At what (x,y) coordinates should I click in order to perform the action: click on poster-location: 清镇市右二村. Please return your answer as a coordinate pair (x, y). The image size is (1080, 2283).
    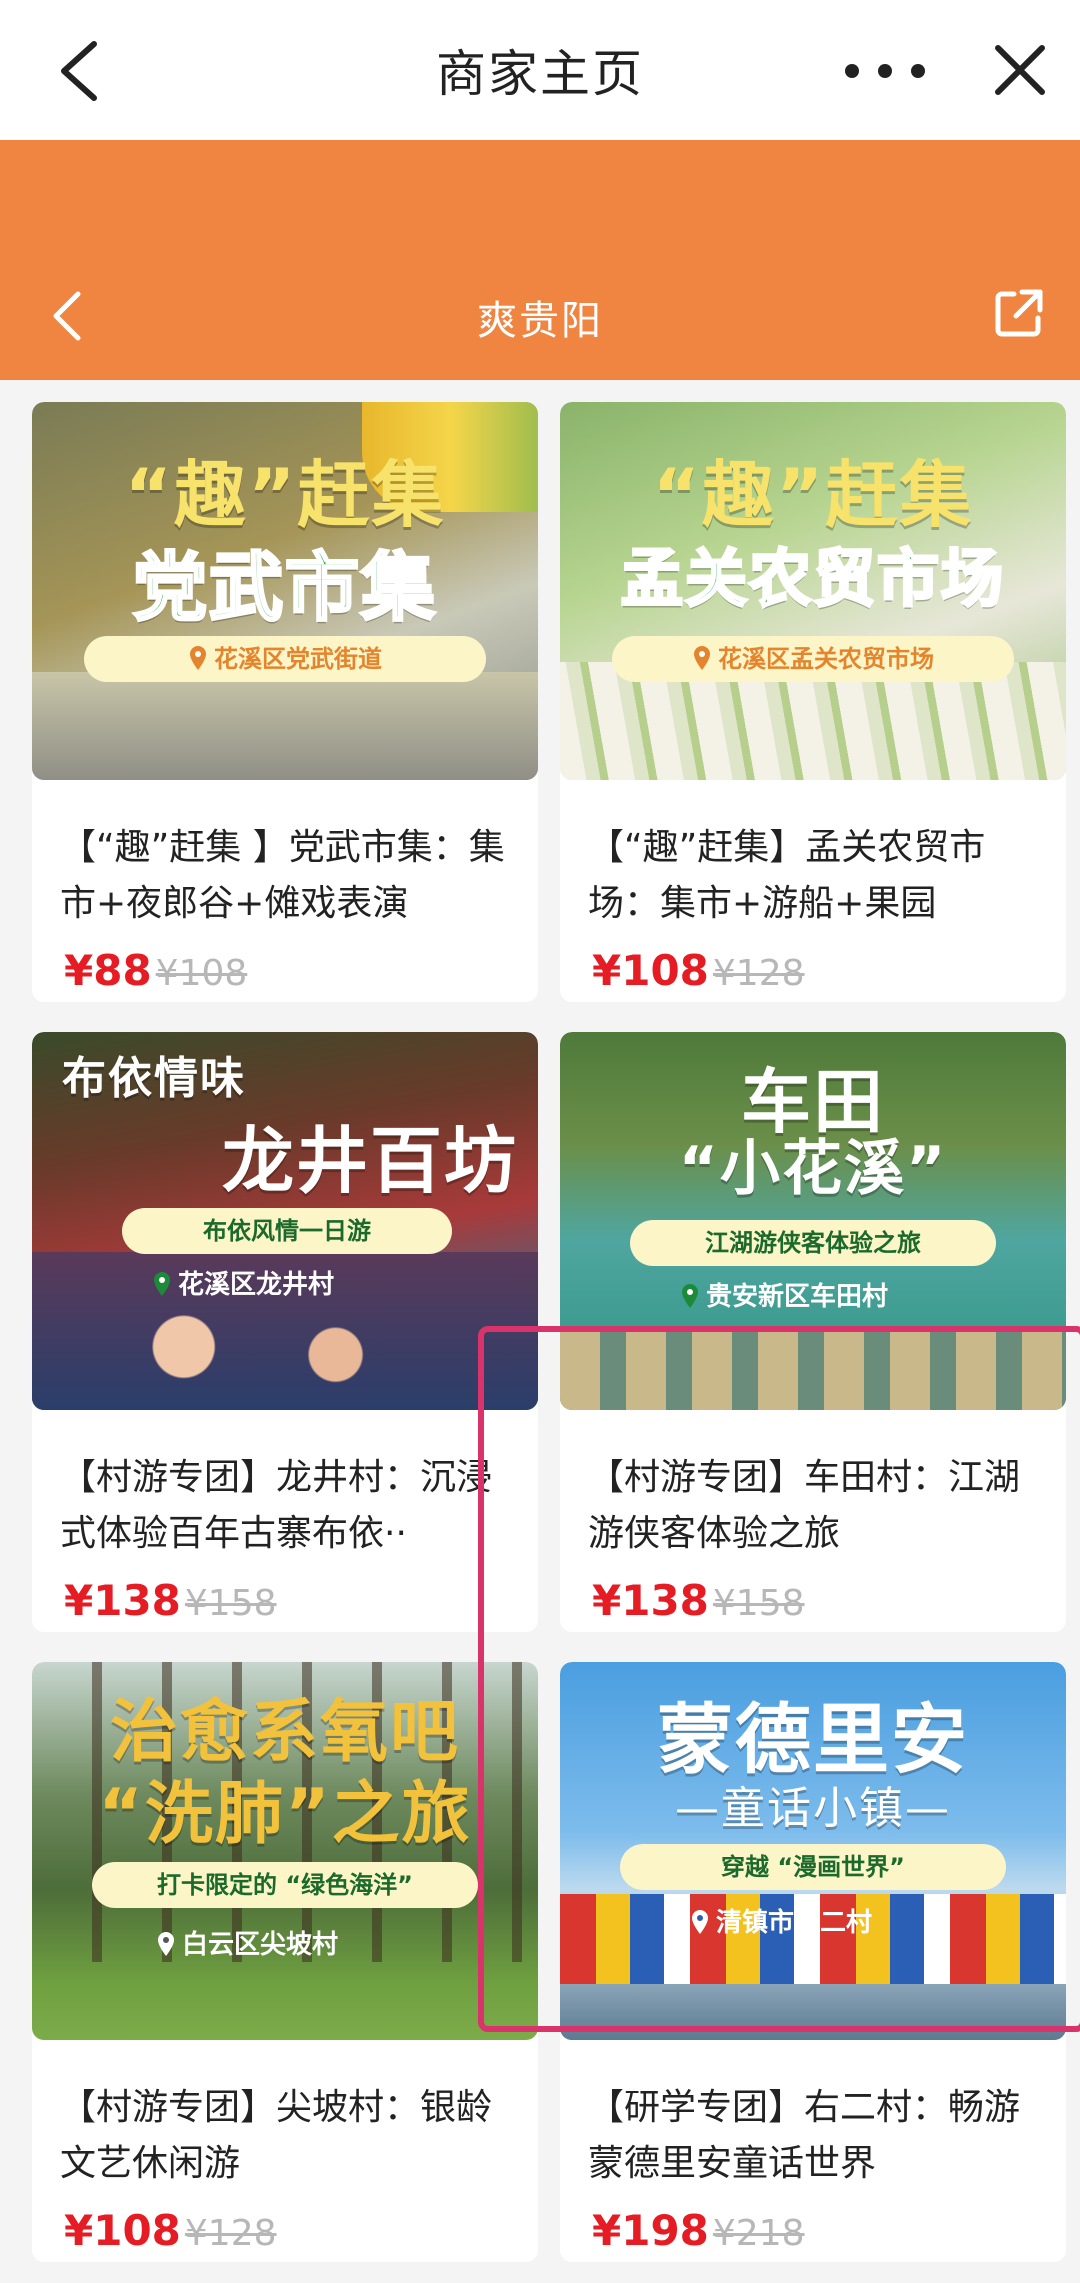
    Looking at the image, I should click on (781, 1920).